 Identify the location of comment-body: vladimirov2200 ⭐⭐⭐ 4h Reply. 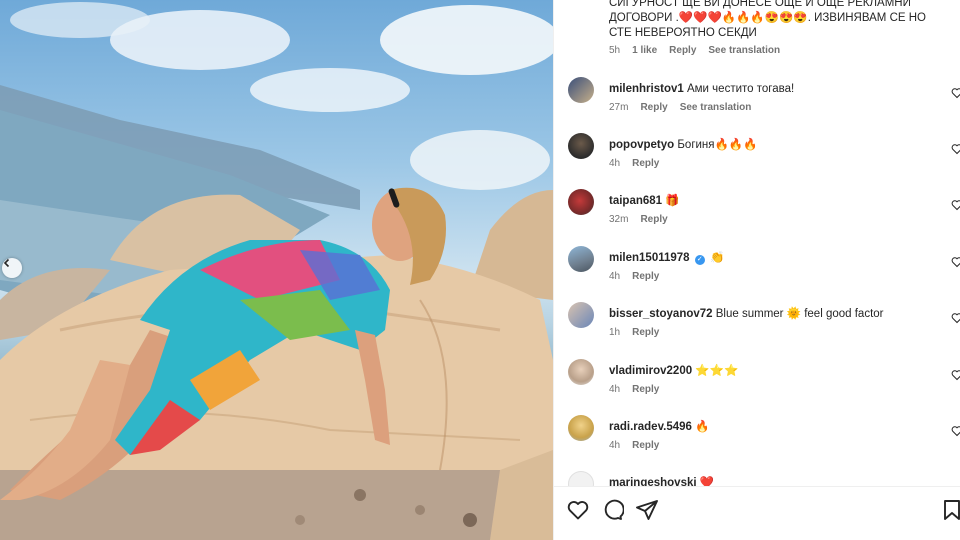
(769, 379).